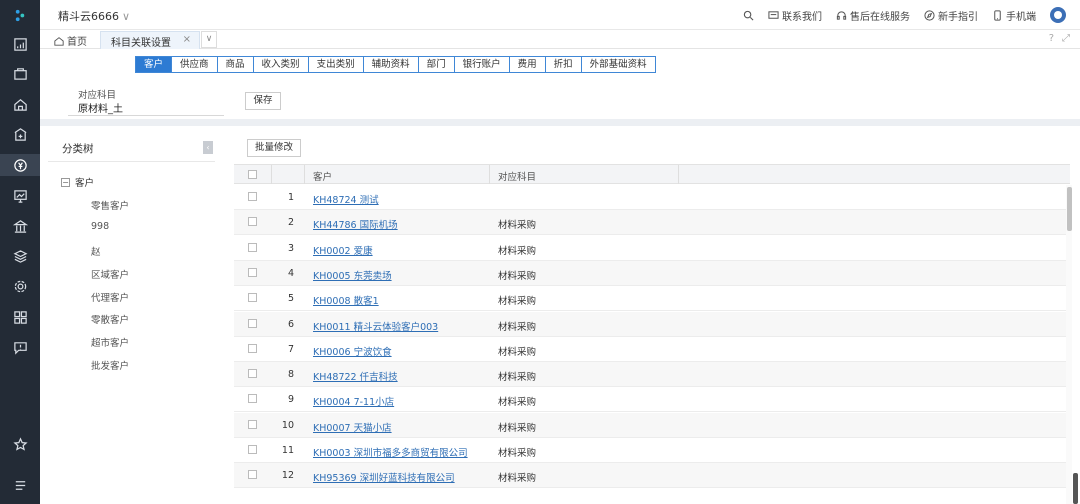  Describe the element at coordinates (20, 165) in the screenshot. I see `yuan-coin-icon` at that location.